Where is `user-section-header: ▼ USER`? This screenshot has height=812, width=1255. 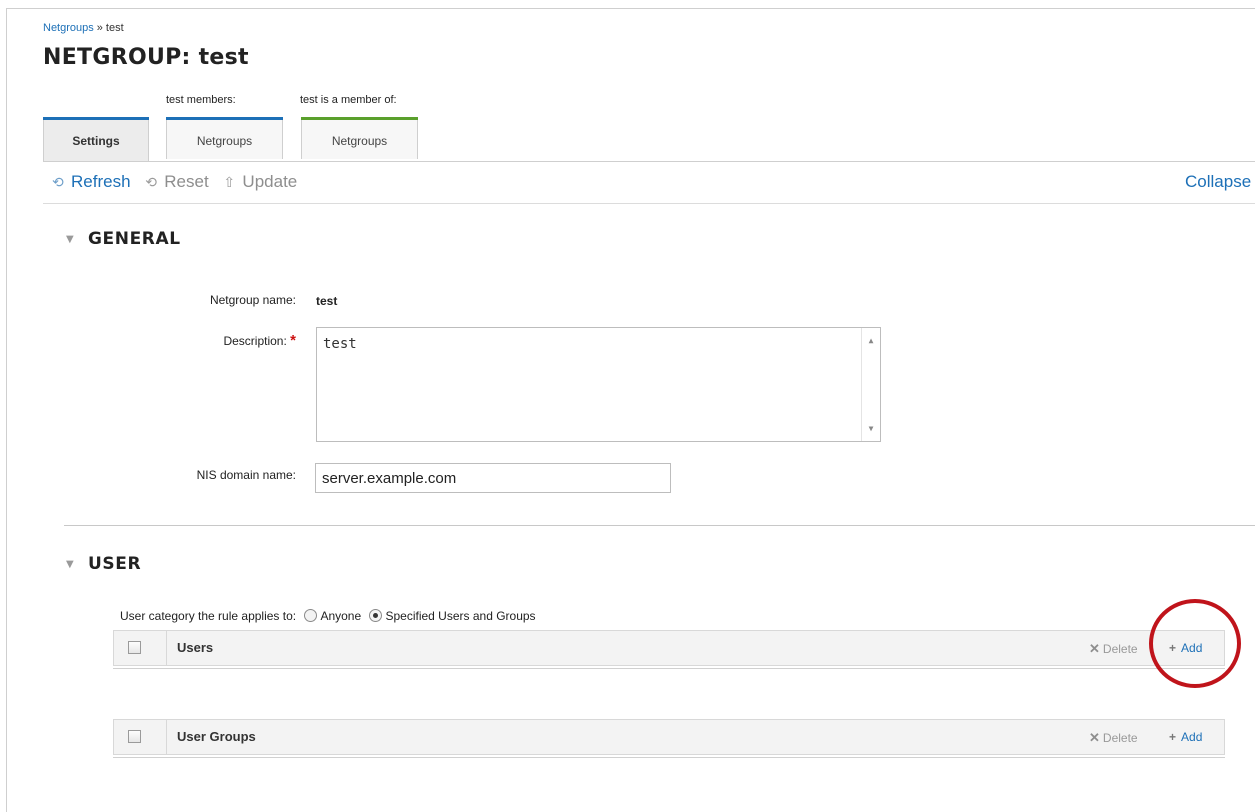 user-section-header: ▼ USER is located at coordinates (103, 564).